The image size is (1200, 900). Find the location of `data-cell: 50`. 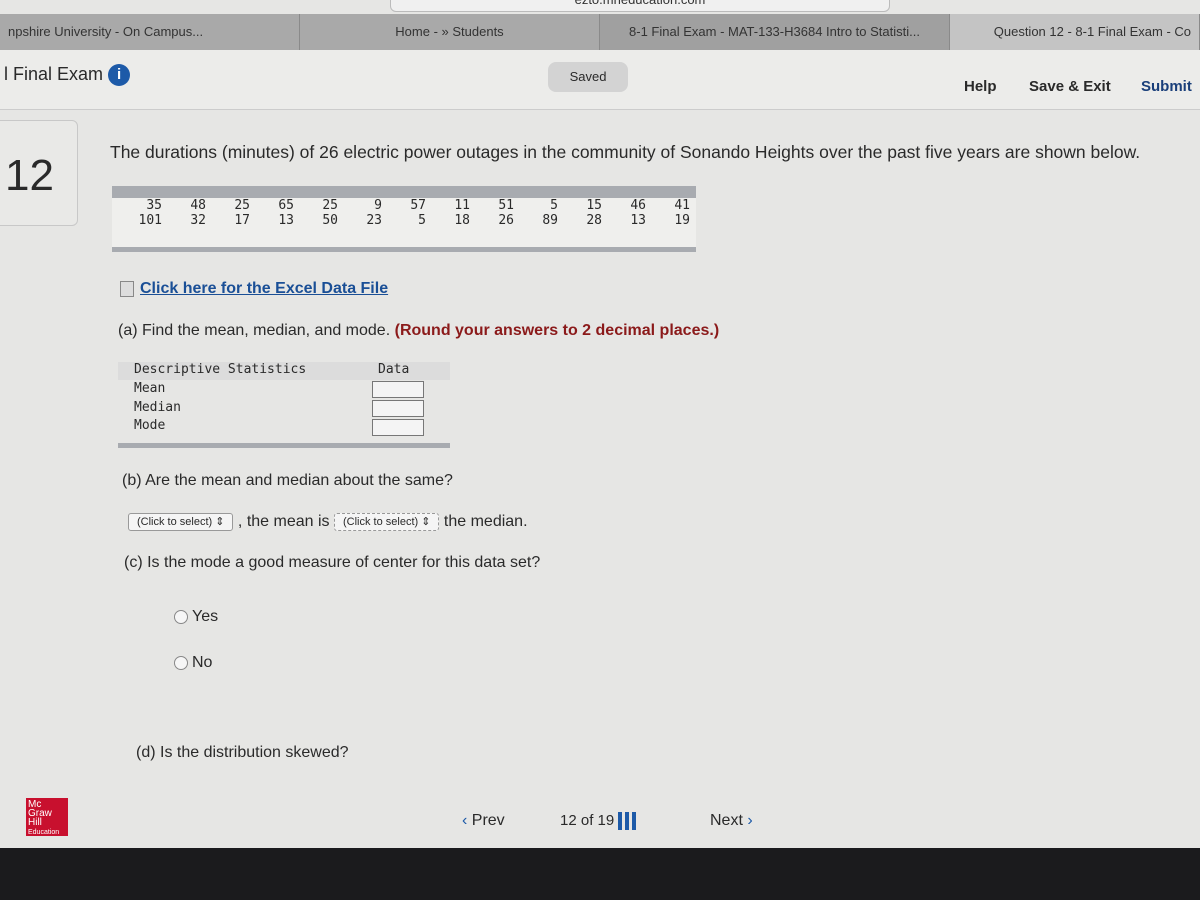

data-cell: 50 is located at coordinates (330, 220).